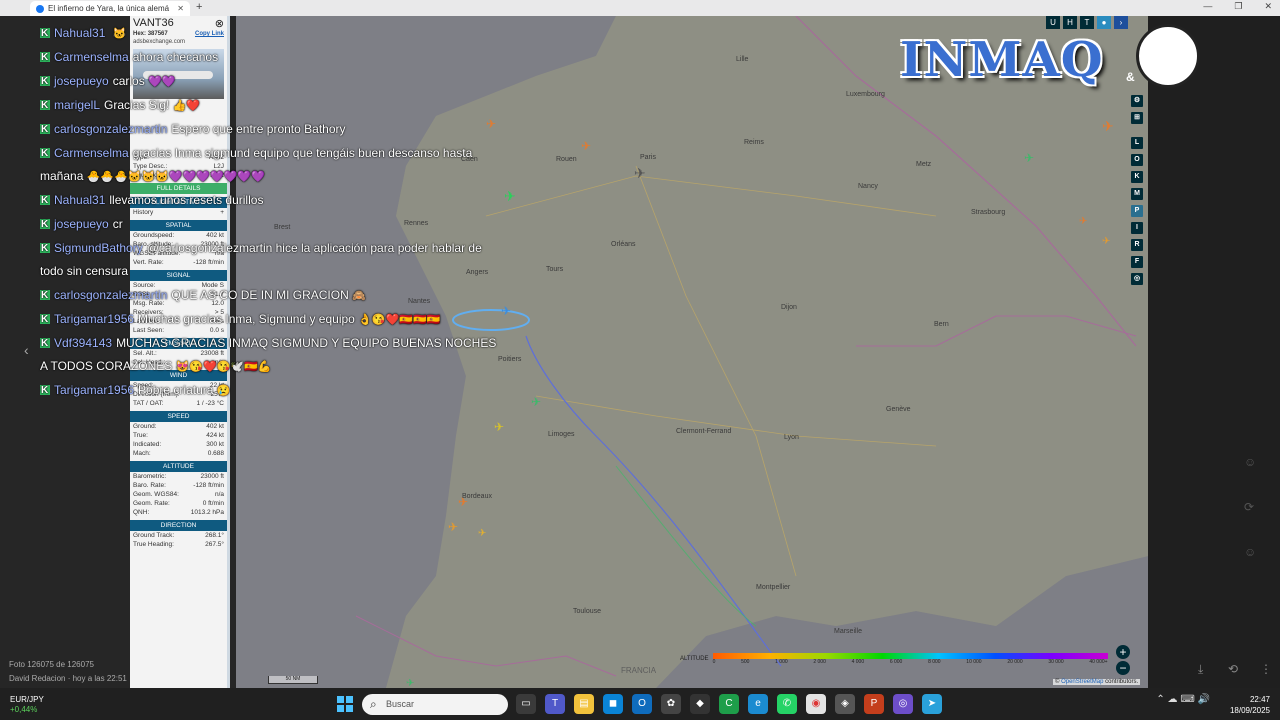 This screenshot has height=720, width=1280. What do you see at coordinates (1250, 705) in the screenshot?
I see `taskbar-clock: 22:47 18/09/2025` at bounding box center [1250, 705].